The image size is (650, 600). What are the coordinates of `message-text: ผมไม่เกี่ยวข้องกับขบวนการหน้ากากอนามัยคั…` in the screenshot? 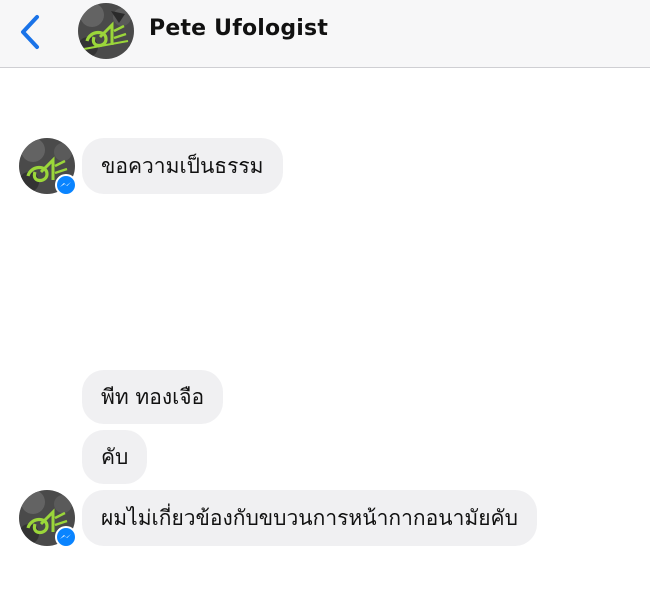 It's located at (309, 517).